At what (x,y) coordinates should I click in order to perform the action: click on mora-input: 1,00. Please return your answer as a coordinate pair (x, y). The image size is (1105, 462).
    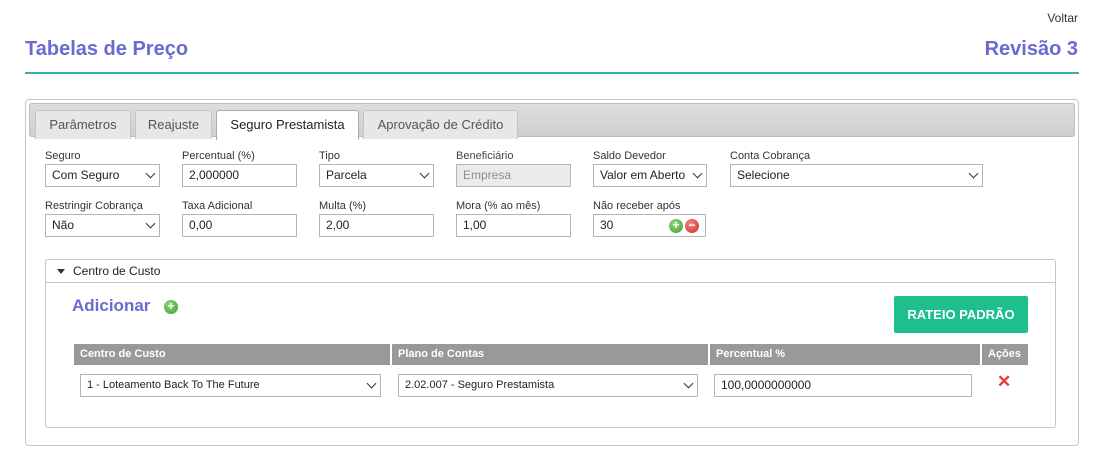
    Looking at the image, I should click on (513, 225).